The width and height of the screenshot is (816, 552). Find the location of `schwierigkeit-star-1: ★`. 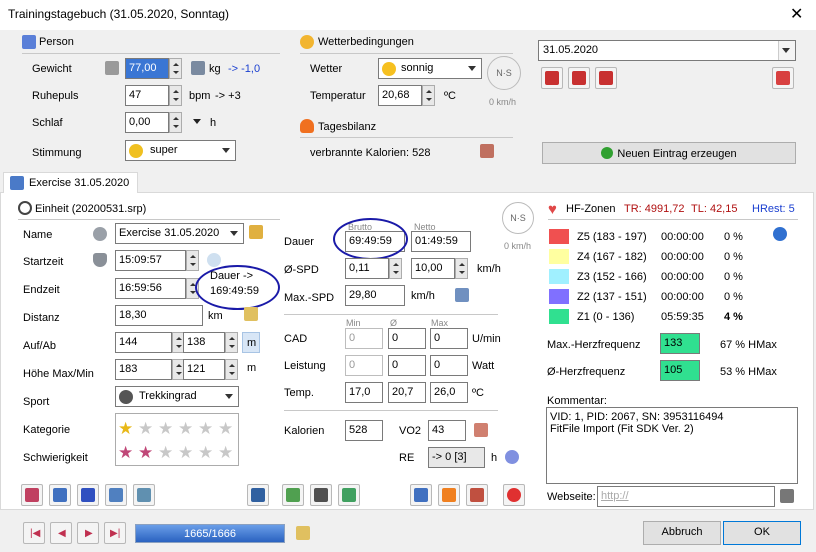

schwierigkeit-star-1: ★ is located at coordinates (125, 452).